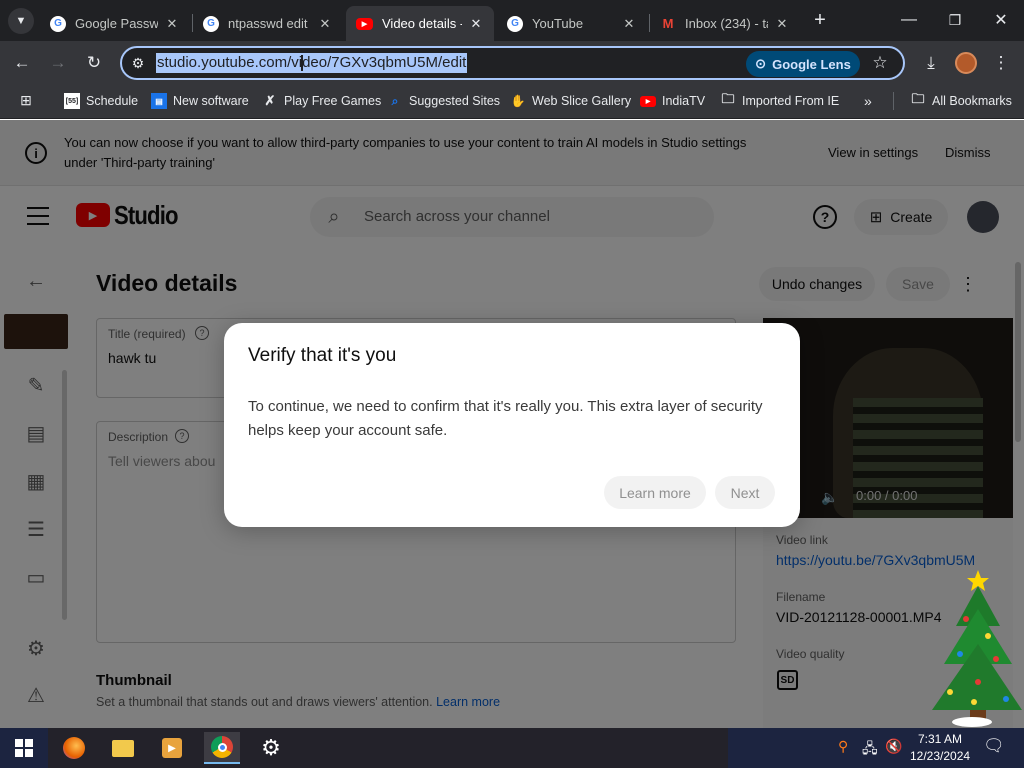 The image size is (1024, 768). Describe the element at coordinates (582, 101) in the screenshot. I see `bookmark-label: Web Slice Gallery` at that location.